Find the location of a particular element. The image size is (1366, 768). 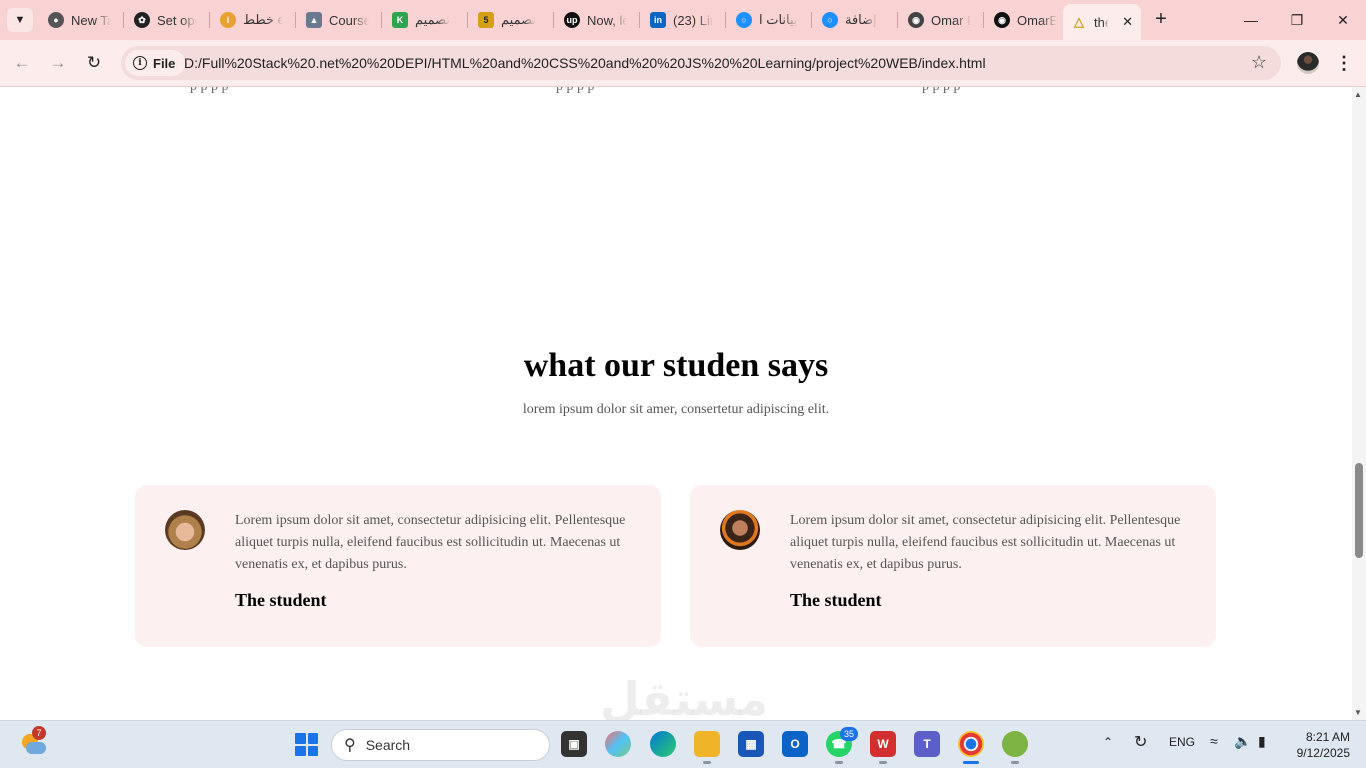

scroll-up-icon: ▲ is located at coordinates (1358, 94).